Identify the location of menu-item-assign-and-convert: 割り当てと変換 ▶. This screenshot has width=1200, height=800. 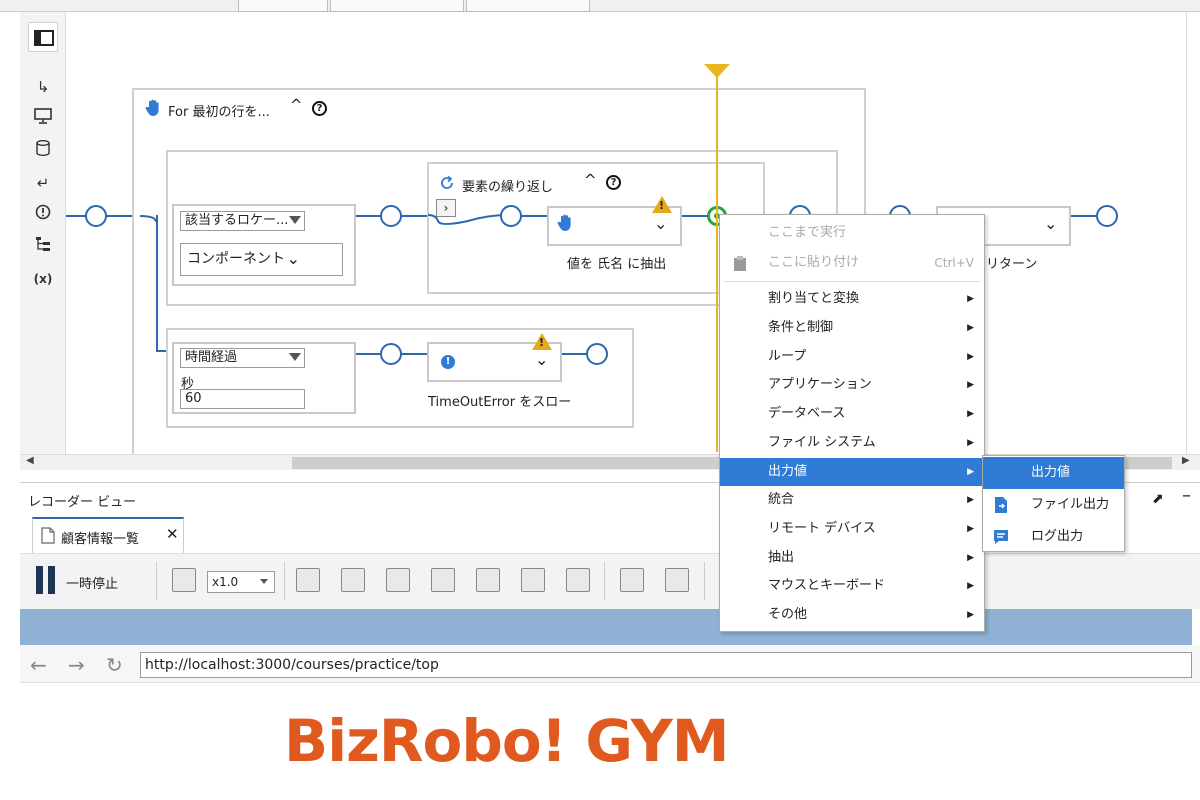
(852, 299).